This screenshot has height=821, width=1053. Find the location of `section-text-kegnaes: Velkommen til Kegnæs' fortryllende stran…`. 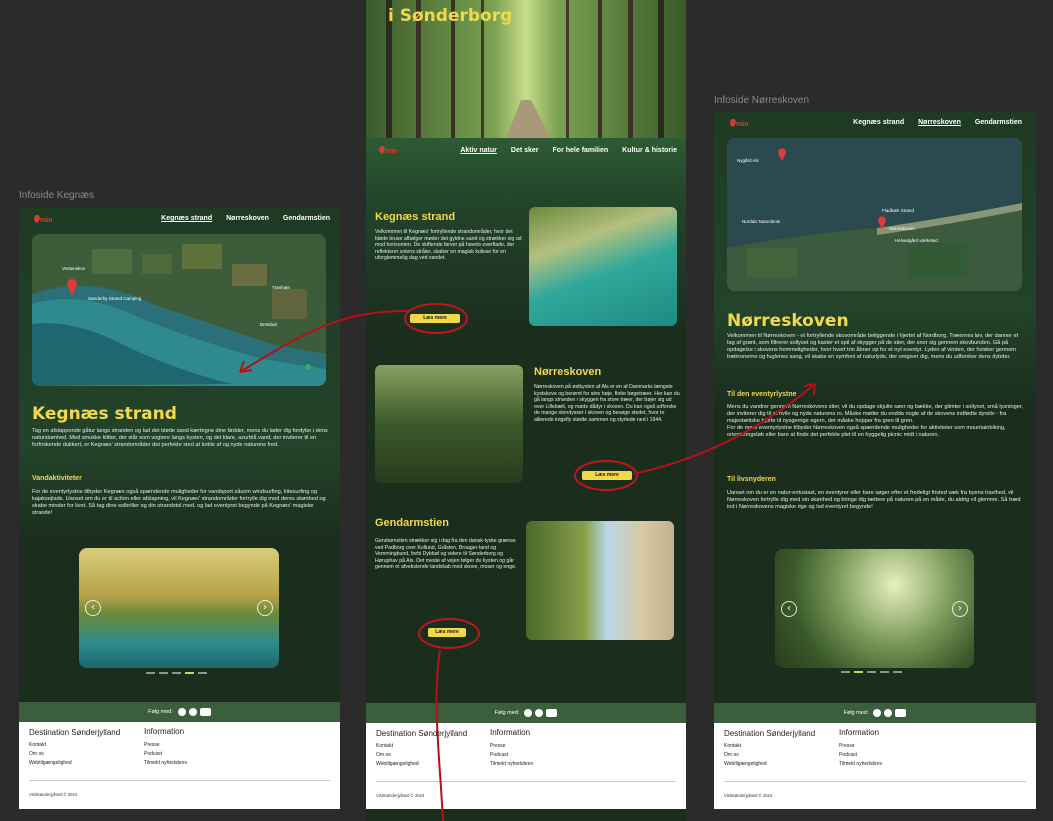

section-text-kegnaes: Velkommen til Kegnæs' fortryllende stran… is located at coordinates (448, 245).